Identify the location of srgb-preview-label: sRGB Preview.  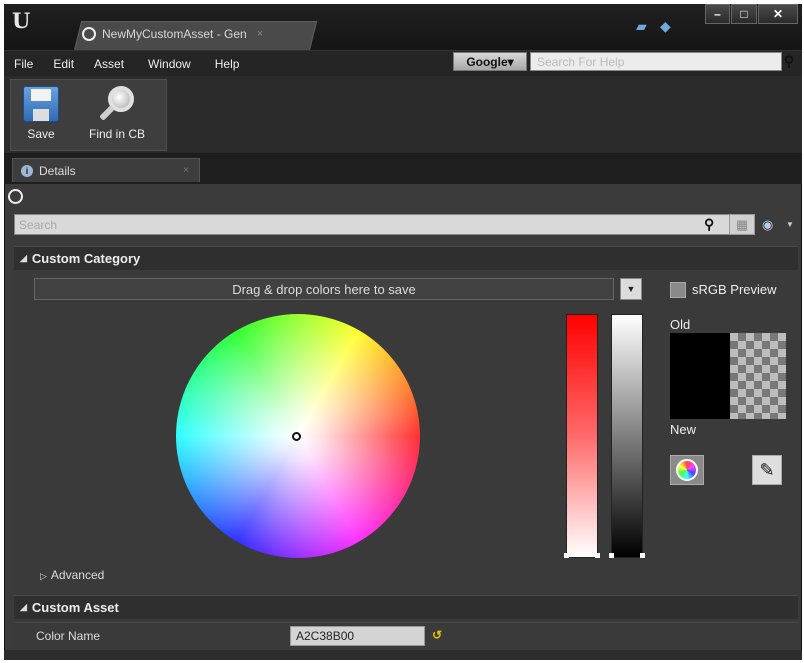
(734, 289).